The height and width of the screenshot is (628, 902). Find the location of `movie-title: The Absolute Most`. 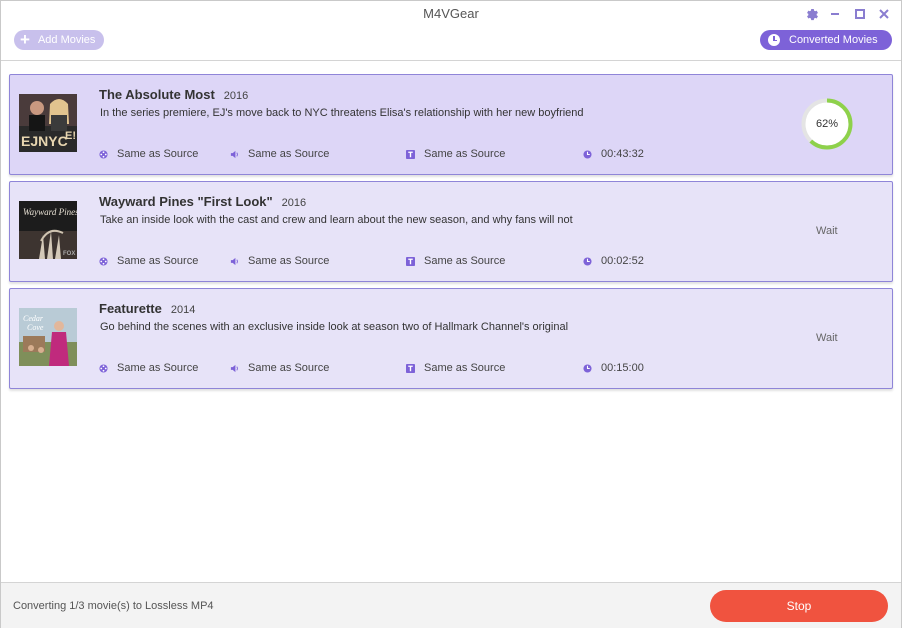

movie-title: The Absolute Most is located at coordinates (157, 94).